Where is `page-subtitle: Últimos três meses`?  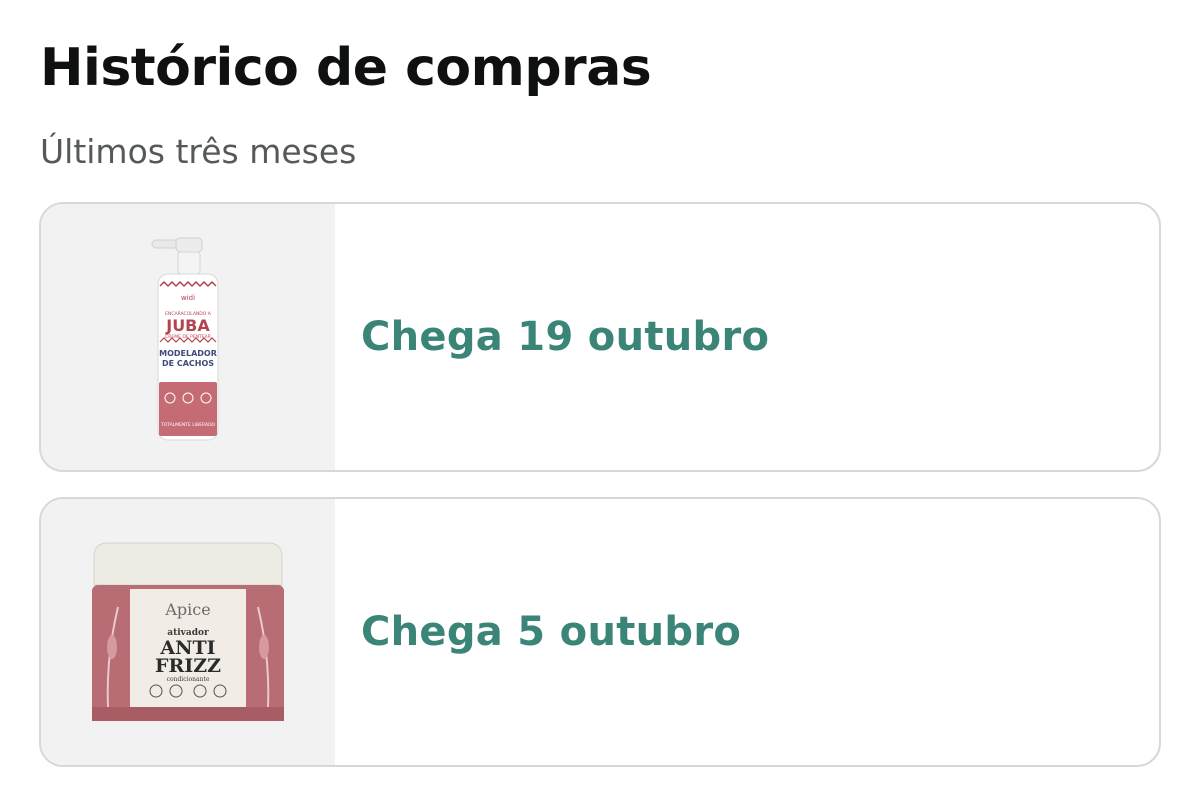
page-subtitle: Últimos três meses is located at coordinates (198, 151).